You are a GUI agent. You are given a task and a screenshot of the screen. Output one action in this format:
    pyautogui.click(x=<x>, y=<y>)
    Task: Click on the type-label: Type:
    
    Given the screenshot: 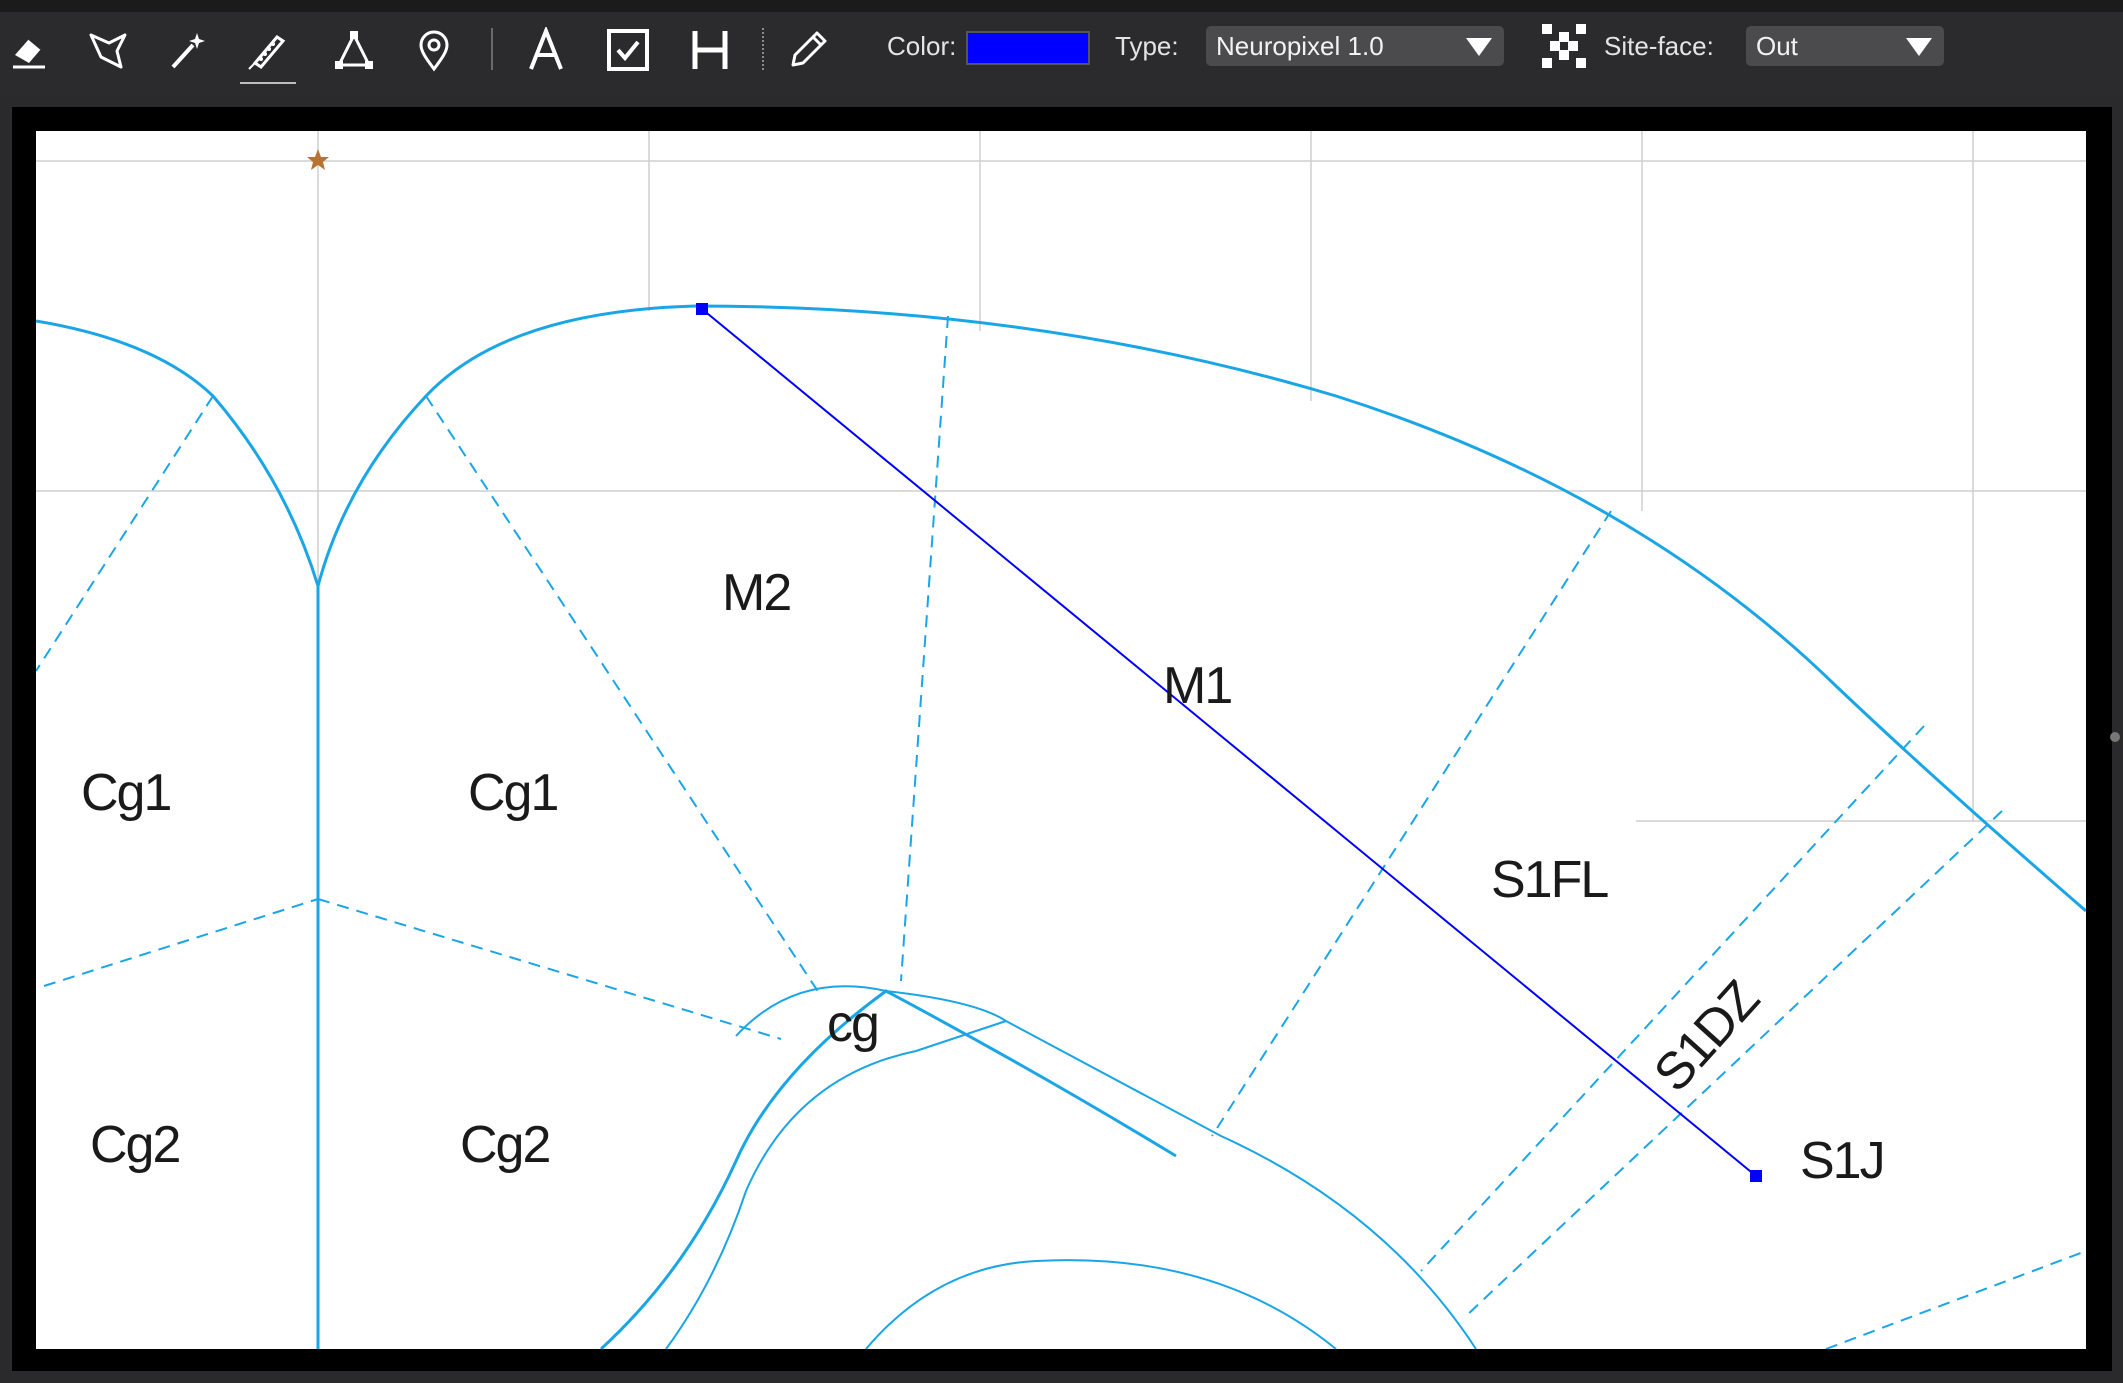 What is the action you would take?
    pyautogui.click(x=1147, y=46)
    